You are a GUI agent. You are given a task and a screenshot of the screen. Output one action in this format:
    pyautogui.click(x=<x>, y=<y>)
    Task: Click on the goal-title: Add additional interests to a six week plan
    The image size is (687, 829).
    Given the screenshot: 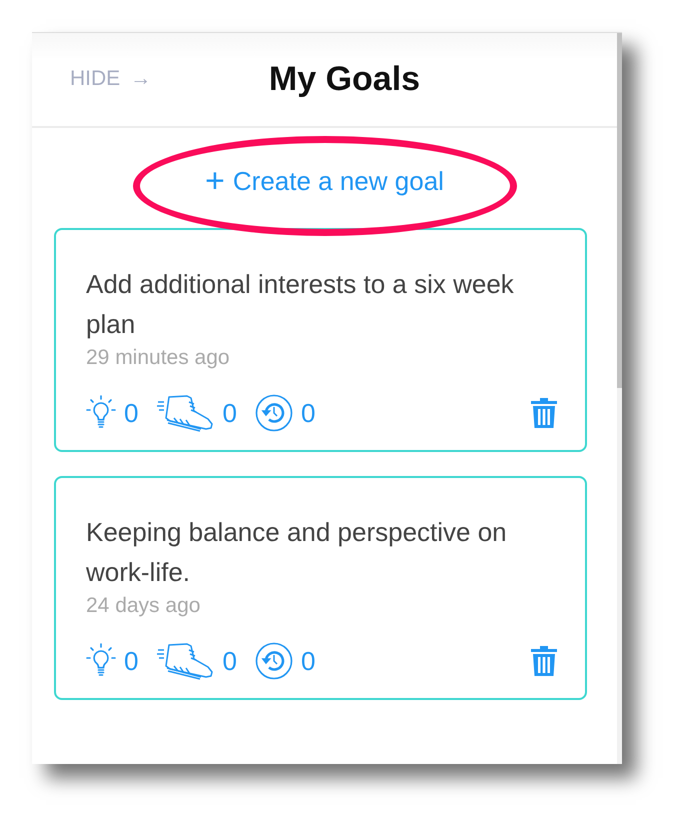 What is the action you would take?
    pyautogui.click(x=300, y=304)
    